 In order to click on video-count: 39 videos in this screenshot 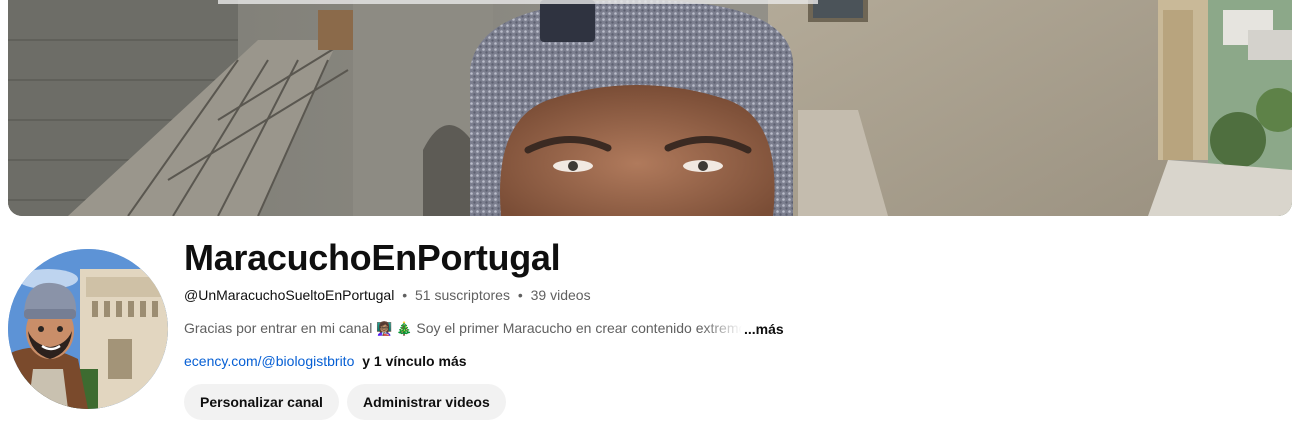, I will do `click(560, 295)`.